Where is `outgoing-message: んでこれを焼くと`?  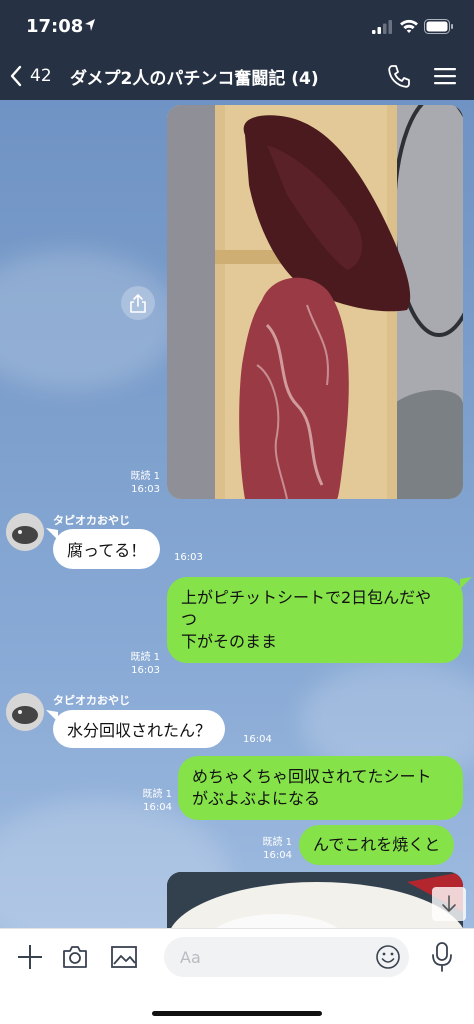 outgoing-message: んでこれを焼くと is located at coordinates (377, 845).